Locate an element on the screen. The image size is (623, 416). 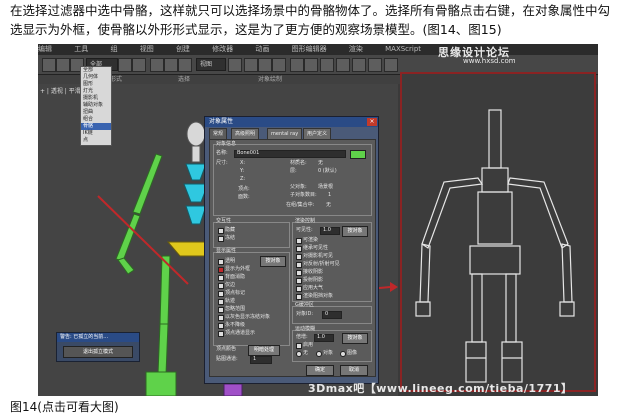
map-channel-label: 贴图通道: is located at coordinates (227, 359).